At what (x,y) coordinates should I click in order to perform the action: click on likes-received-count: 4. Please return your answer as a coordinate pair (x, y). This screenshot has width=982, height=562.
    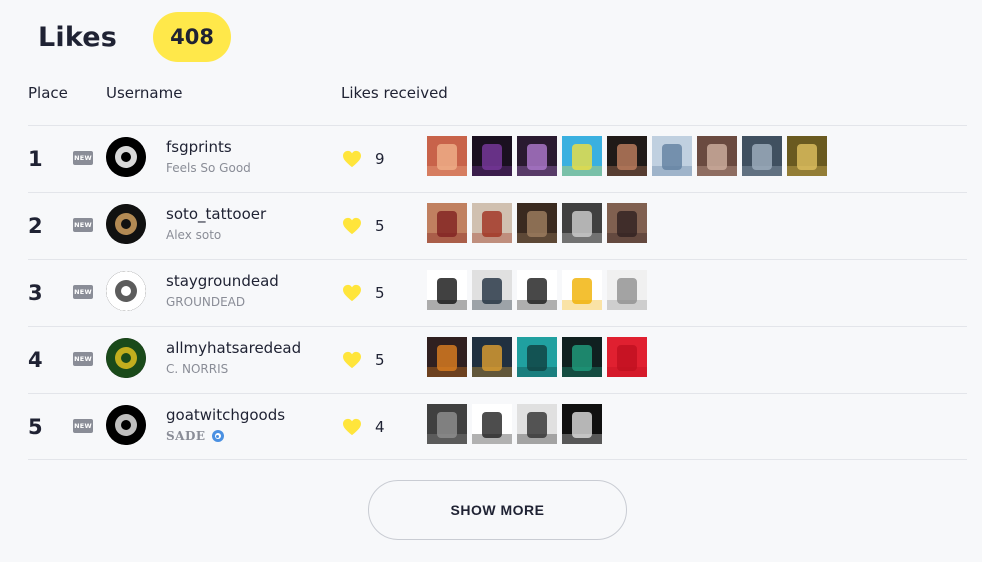
    Looking at the image, I should click on (380, 427).